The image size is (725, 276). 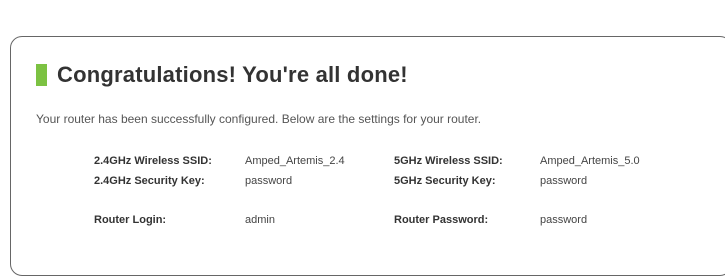 What do you see at coordinates (445, 181) in the screenshot?
I see `key-5-label: 5GHz Security Key:` at bounding box center [445, 181].